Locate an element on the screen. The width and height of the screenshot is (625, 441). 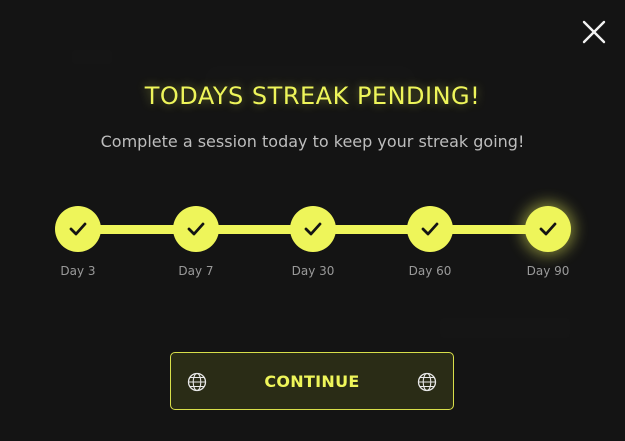
close-button is located at coordinates (594, 32).